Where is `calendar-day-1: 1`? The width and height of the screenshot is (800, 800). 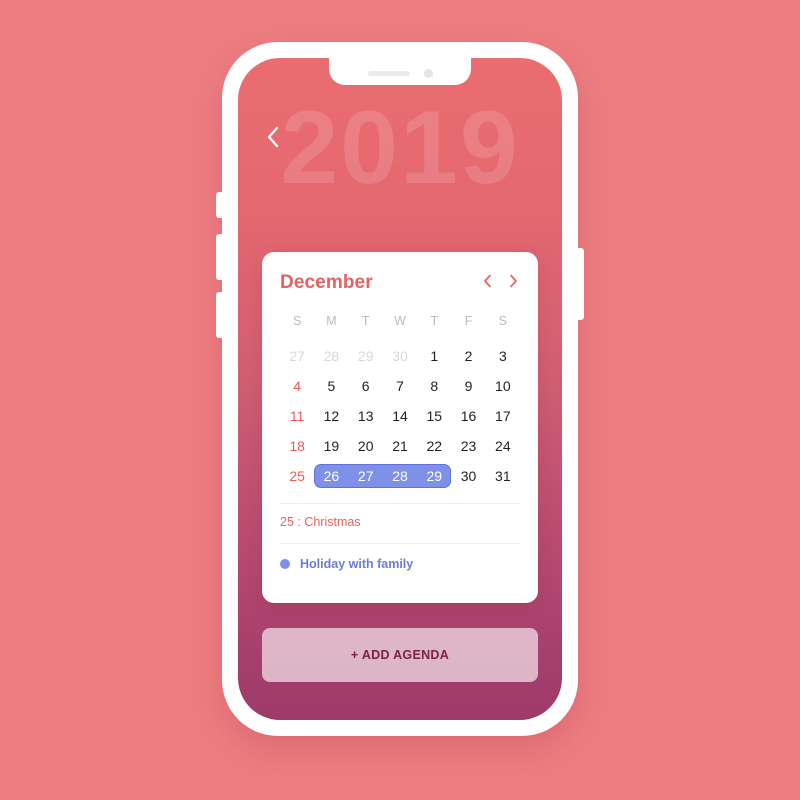 calendar-day-1: 1 is located at coordinates (434, 356).